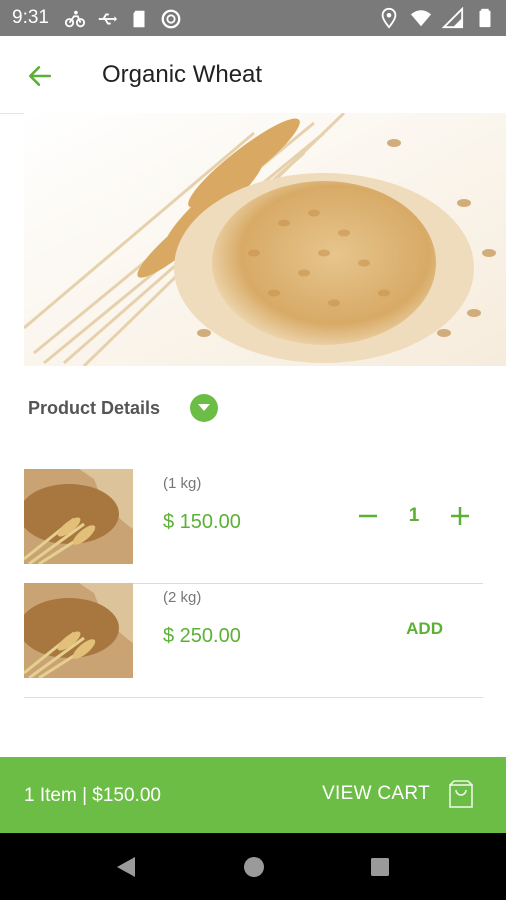 Image resolution: width=506 pixels, height=900 pixels. Describe the element at coordinates (202, 522) in the screenshot. I see `variant-price: $ 150.00` at that location.